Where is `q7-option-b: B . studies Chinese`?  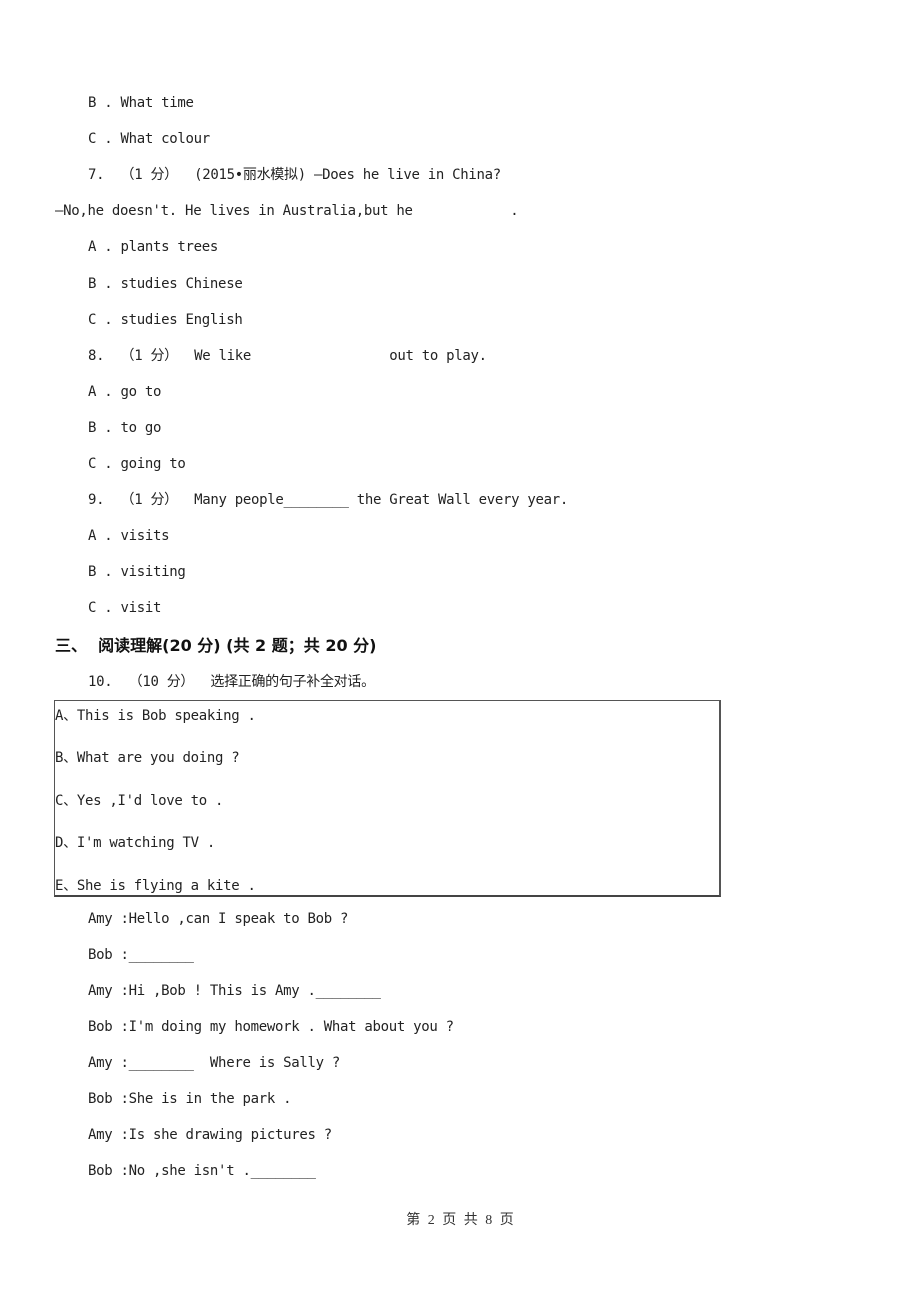 q7-option-b: B . studies Chinese is located at coordinates (165, 284).